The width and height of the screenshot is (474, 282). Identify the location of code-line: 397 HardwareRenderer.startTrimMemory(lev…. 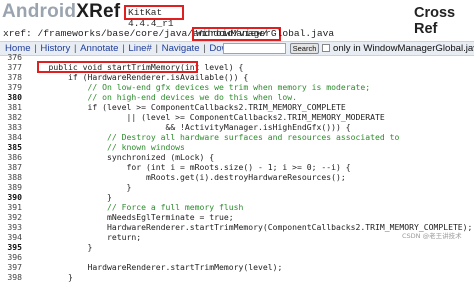
(237, 267).